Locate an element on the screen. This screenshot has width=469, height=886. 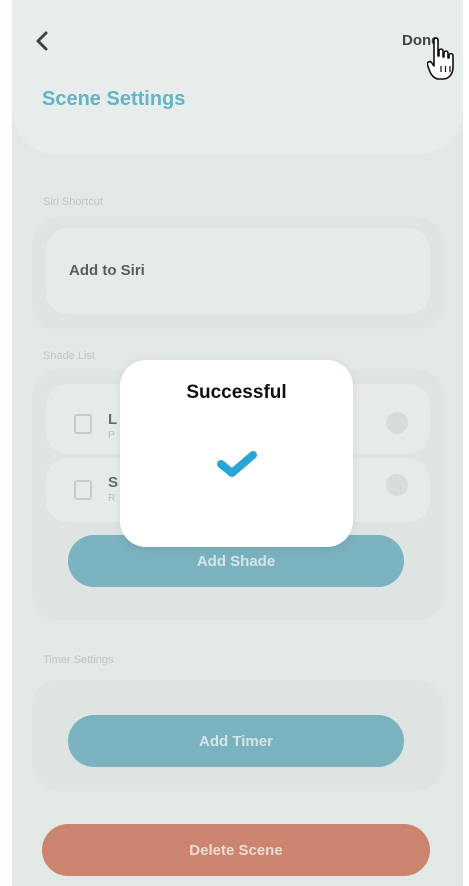
success-dialog: Successful is located at coordinates (236, 453).